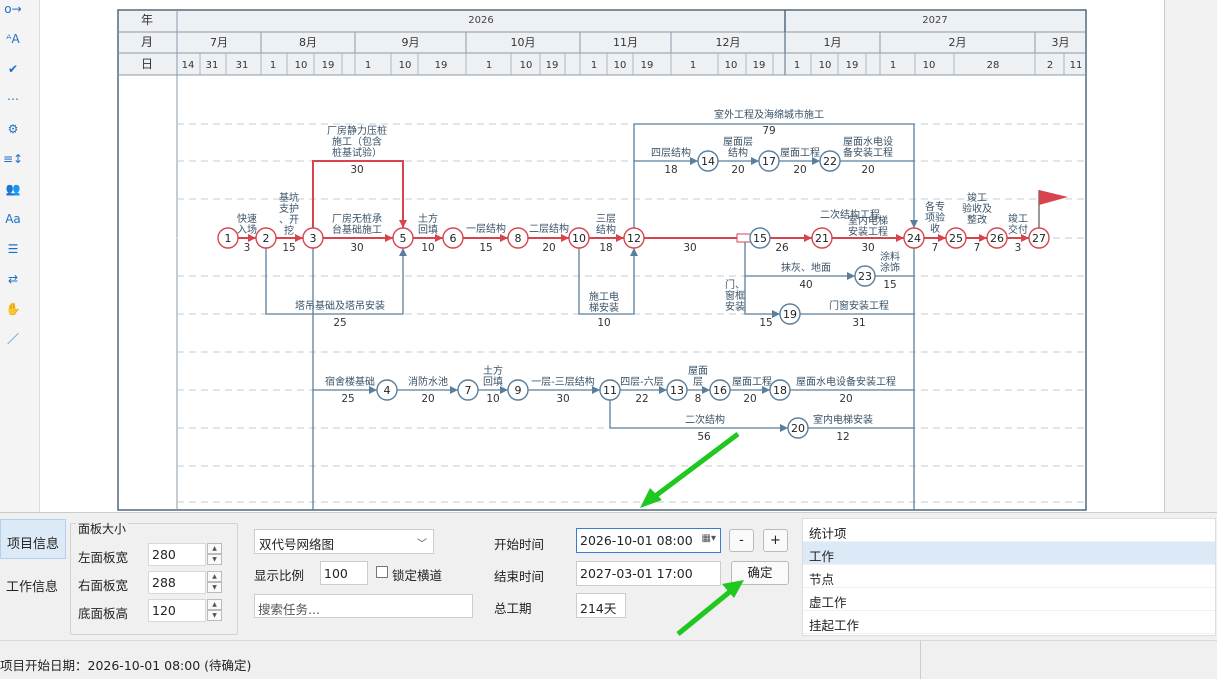  Describe the element at coordinates (13, 189) in the screenshot. I see `users-icon: 👥` at that location.